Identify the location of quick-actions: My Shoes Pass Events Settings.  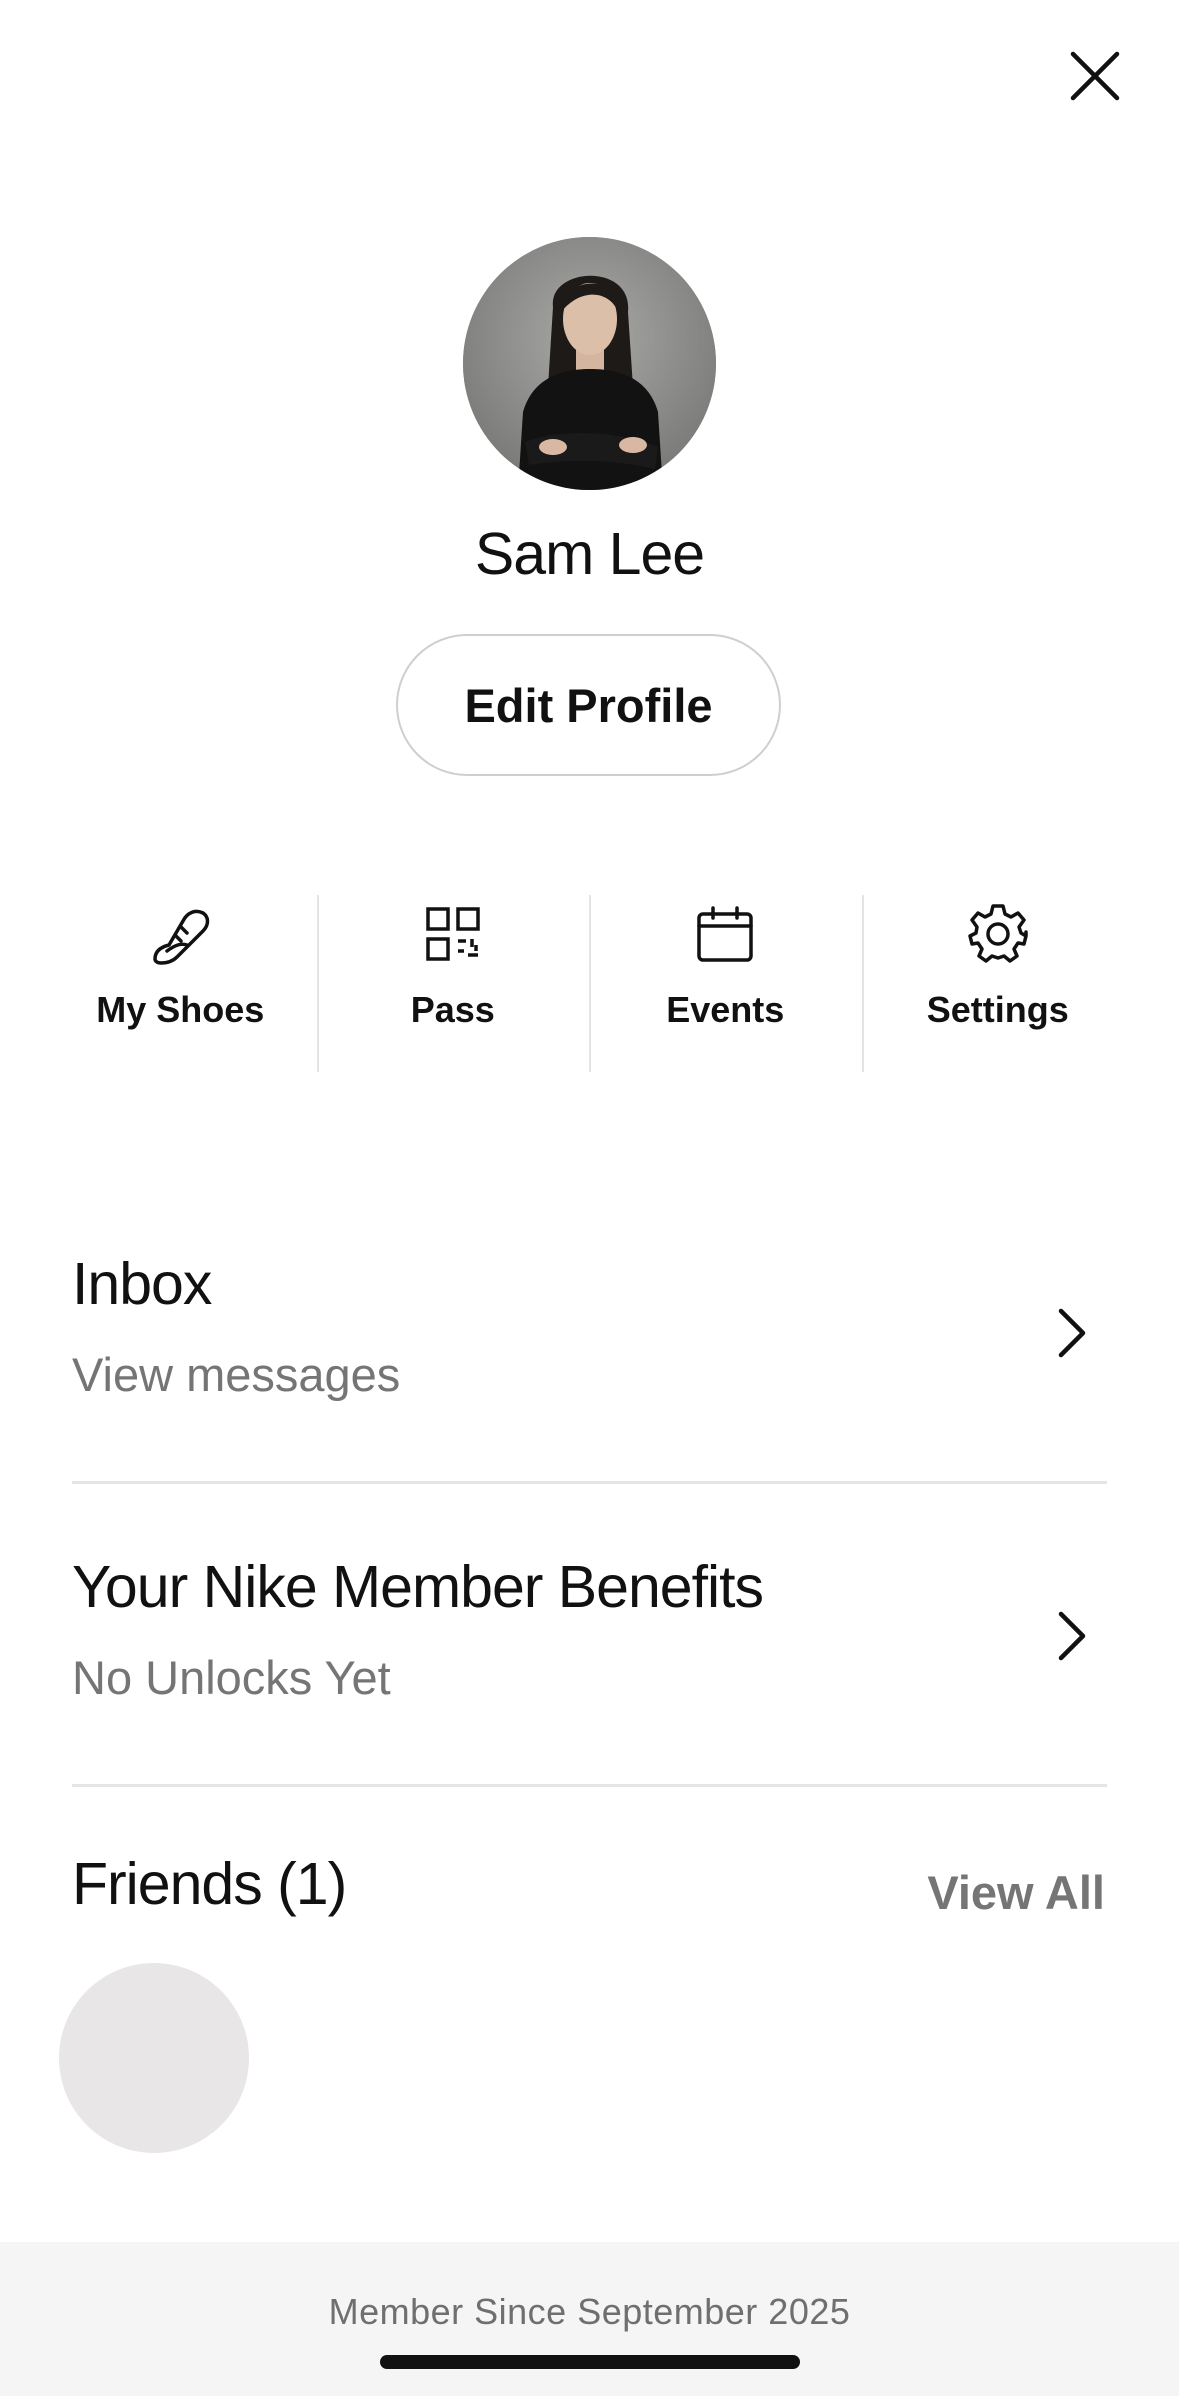
(589, 983).